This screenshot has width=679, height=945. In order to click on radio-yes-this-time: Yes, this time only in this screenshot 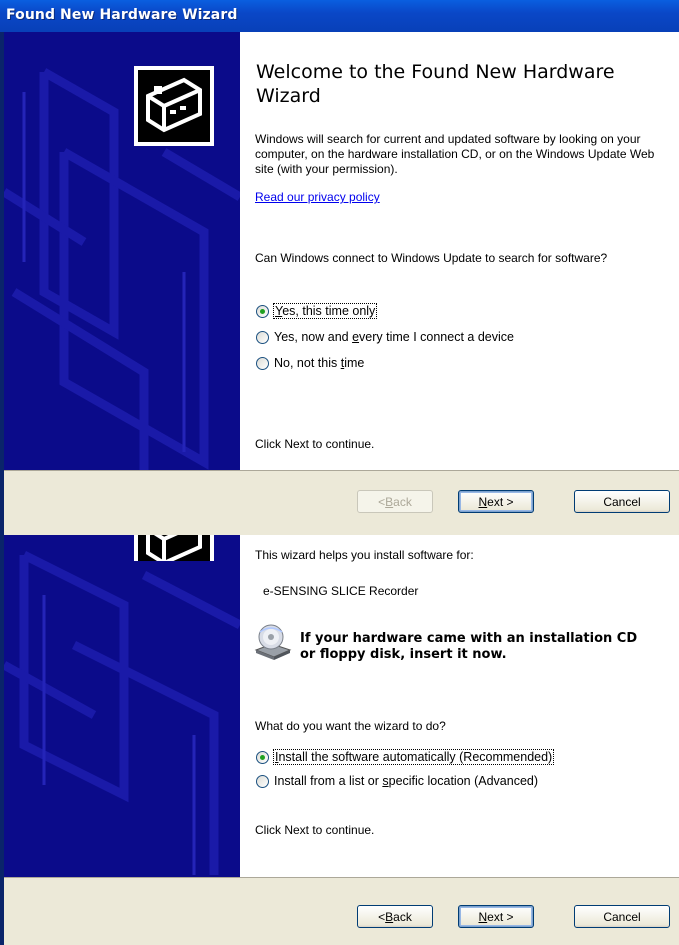, I will do `click(317, 311)`.